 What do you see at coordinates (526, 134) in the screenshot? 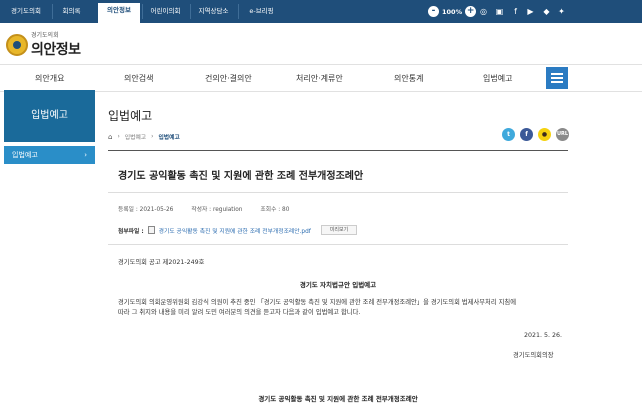
I see `facebook-share-icon: f` at bounding box center [526, 134].